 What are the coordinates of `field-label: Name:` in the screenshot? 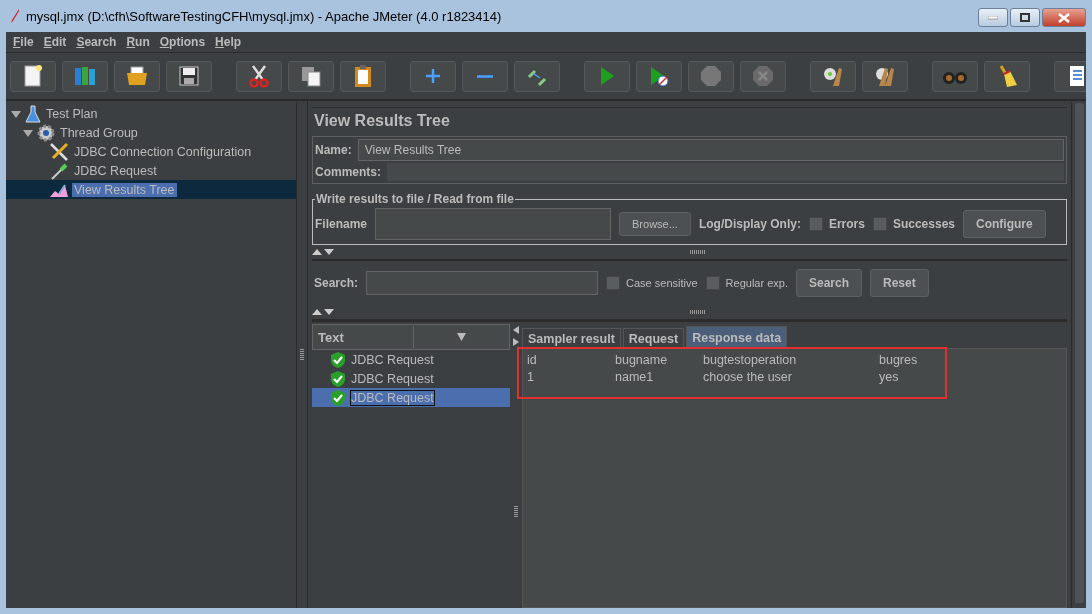 It's located at (333, 150).